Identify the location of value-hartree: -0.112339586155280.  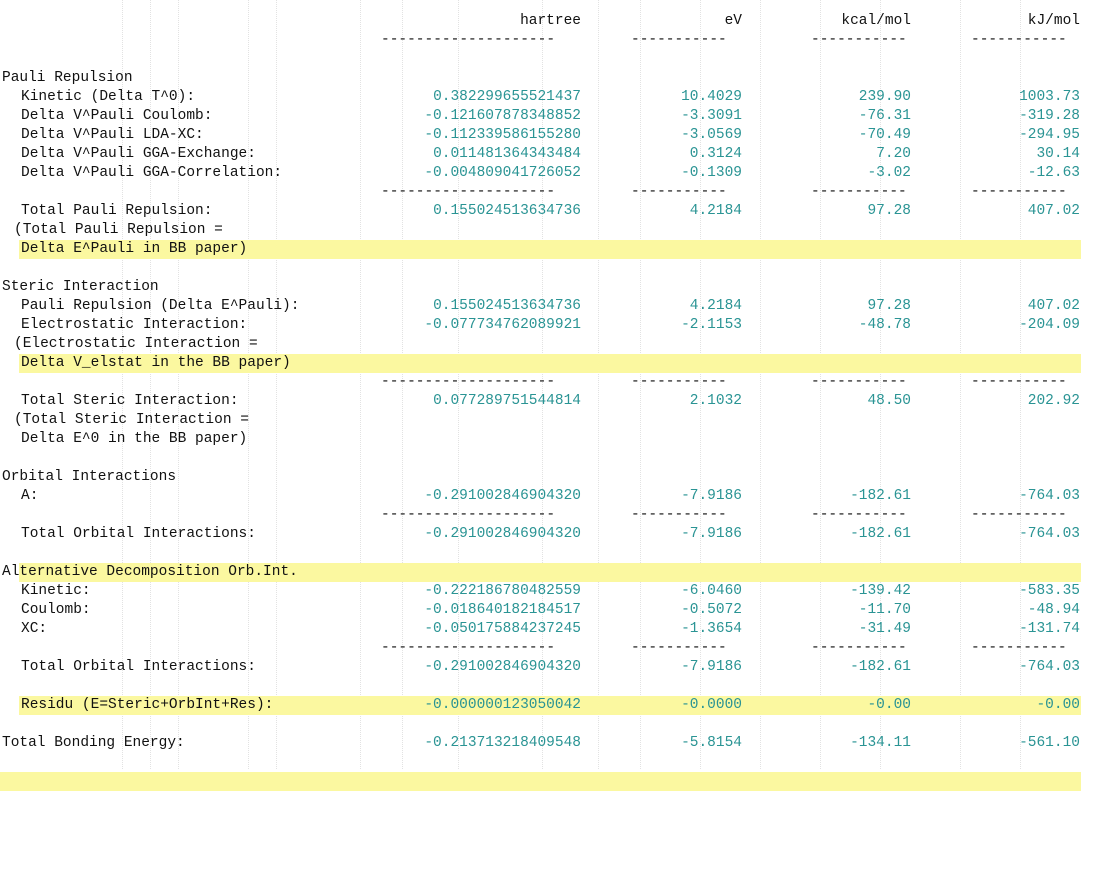
(502, 135).